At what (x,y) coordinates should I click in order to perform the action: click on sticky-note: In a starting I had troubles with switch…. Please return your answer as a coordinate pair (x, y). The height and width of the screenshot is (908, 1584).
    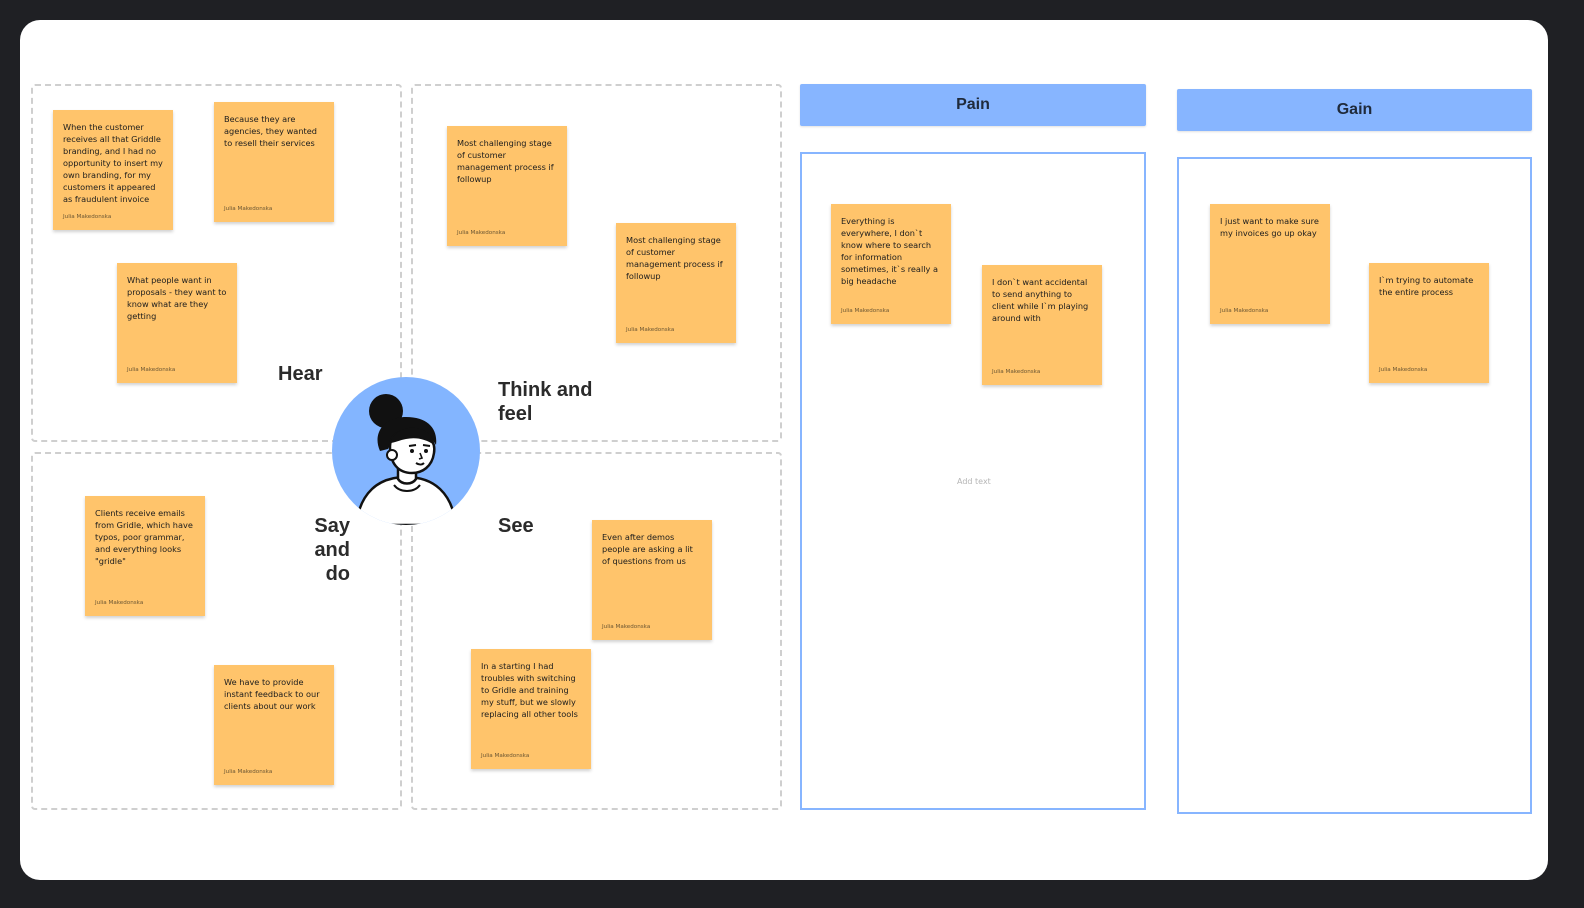
    Looking at the image, I should click on (531, 709).